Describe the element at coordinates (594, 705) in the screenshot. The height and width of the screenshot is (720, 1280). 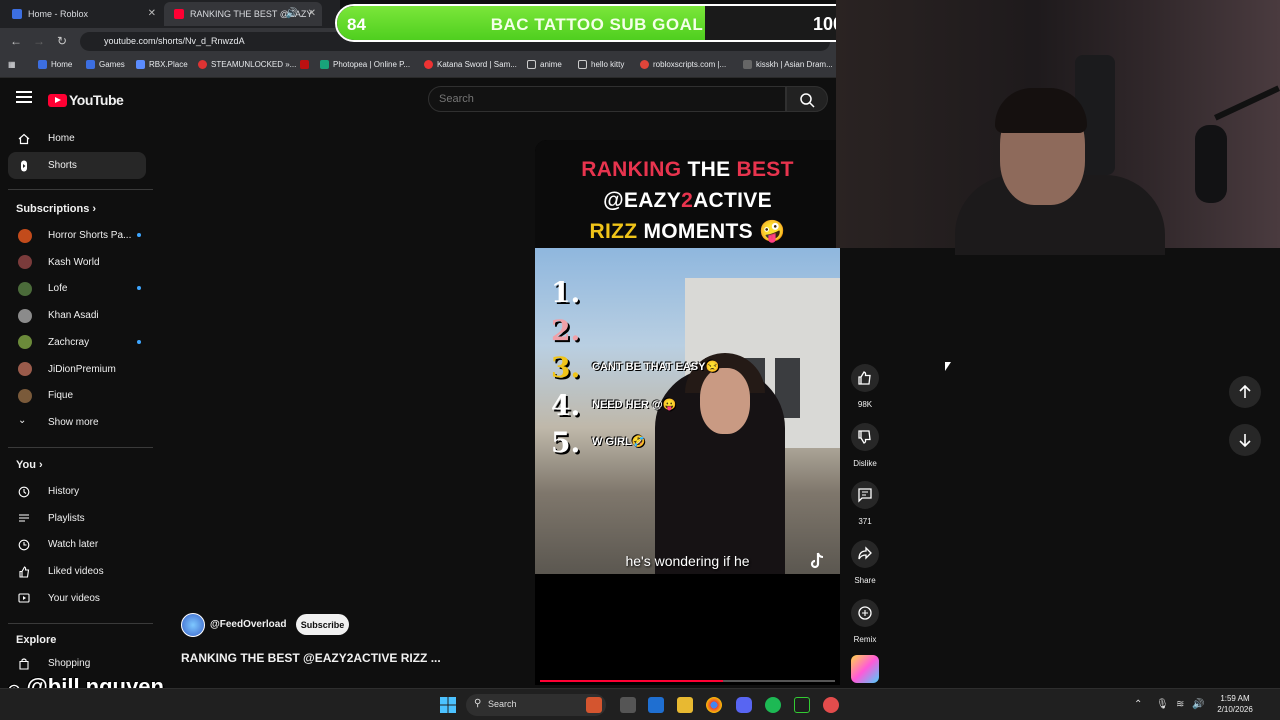
I see `gift-icon` at that location.